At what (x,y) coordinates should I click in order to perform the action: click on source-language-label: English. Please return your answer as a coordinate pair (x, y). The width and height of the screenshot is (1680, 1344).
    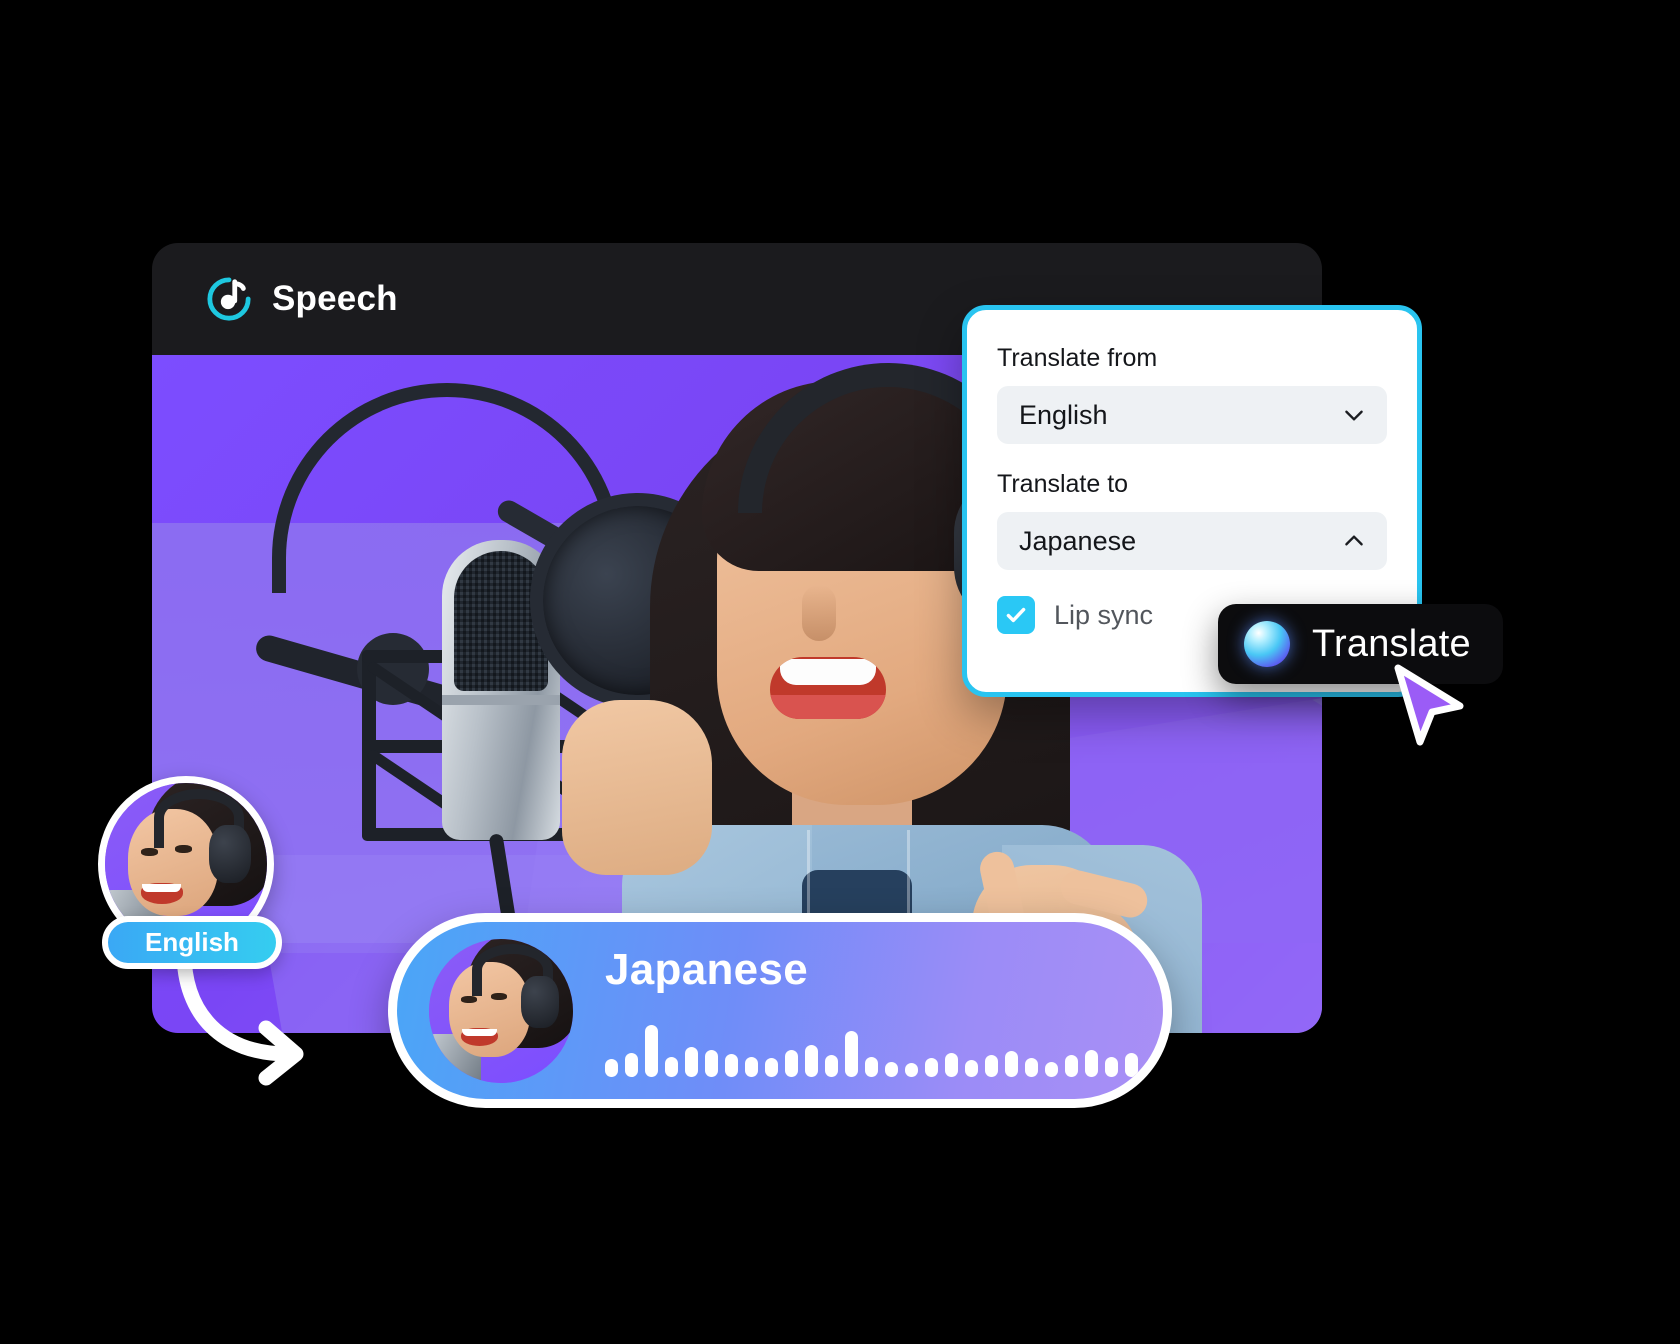
    Looking at the image, I should click on (192, 942).